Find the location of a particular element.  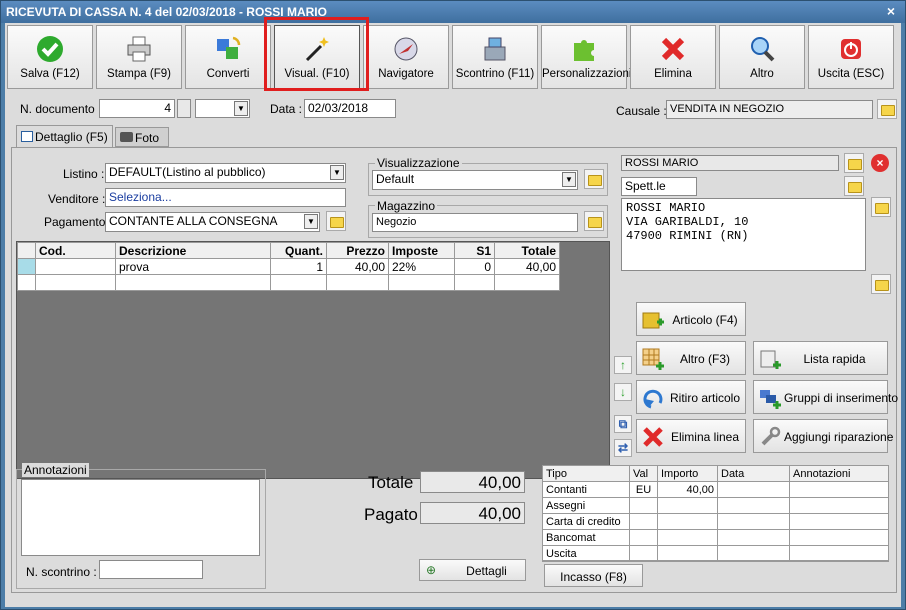

delete-label: Elimina is located at coordinates (673, 74).